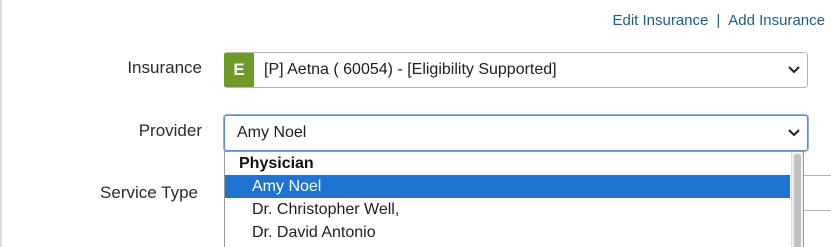  I want to click on insurance-links: Edit Insurance | Add Insurance, so click(718, 20).